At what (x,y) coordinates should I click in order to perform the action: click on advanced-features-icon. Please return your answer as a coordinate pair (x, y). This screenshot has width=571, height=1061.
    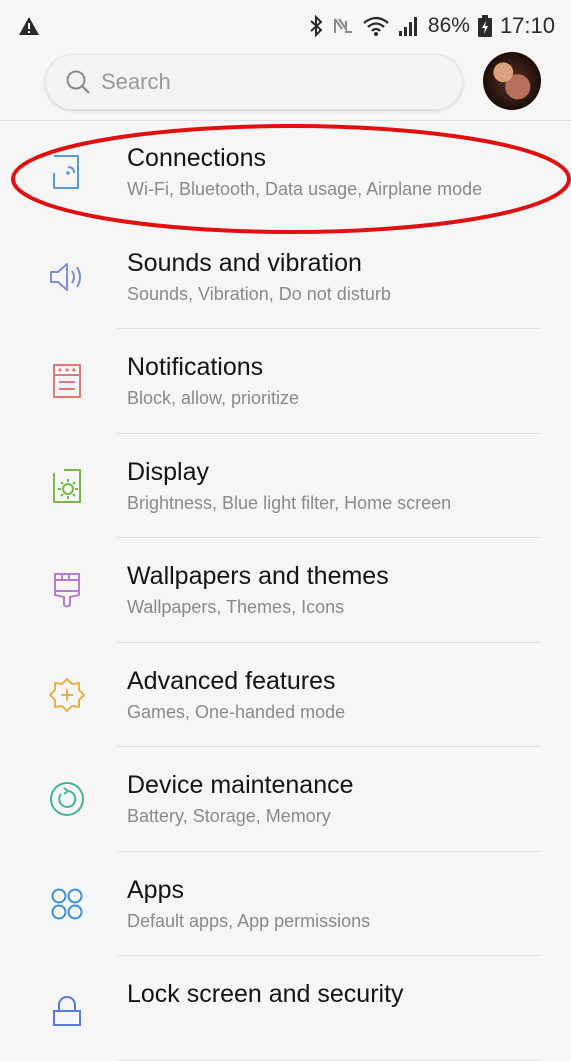
    Looking at the image, I should click on (67, 694).